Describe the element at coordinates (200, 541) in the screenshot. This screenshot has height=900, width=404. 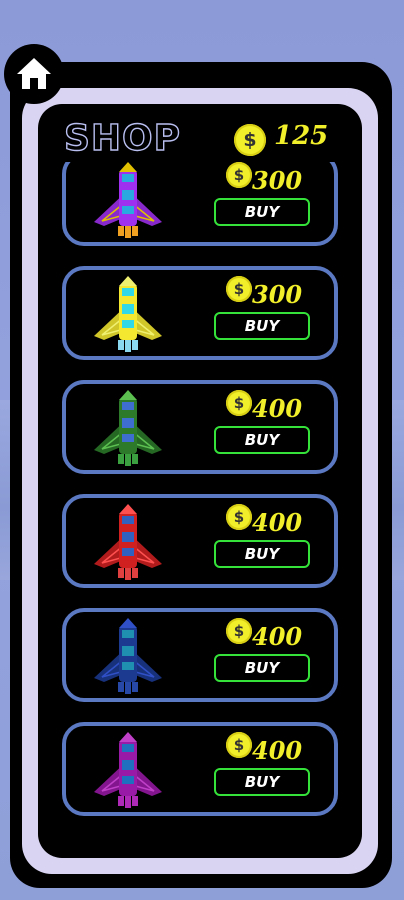
I see `shop-item-4: $ 400 BUY` at that location.